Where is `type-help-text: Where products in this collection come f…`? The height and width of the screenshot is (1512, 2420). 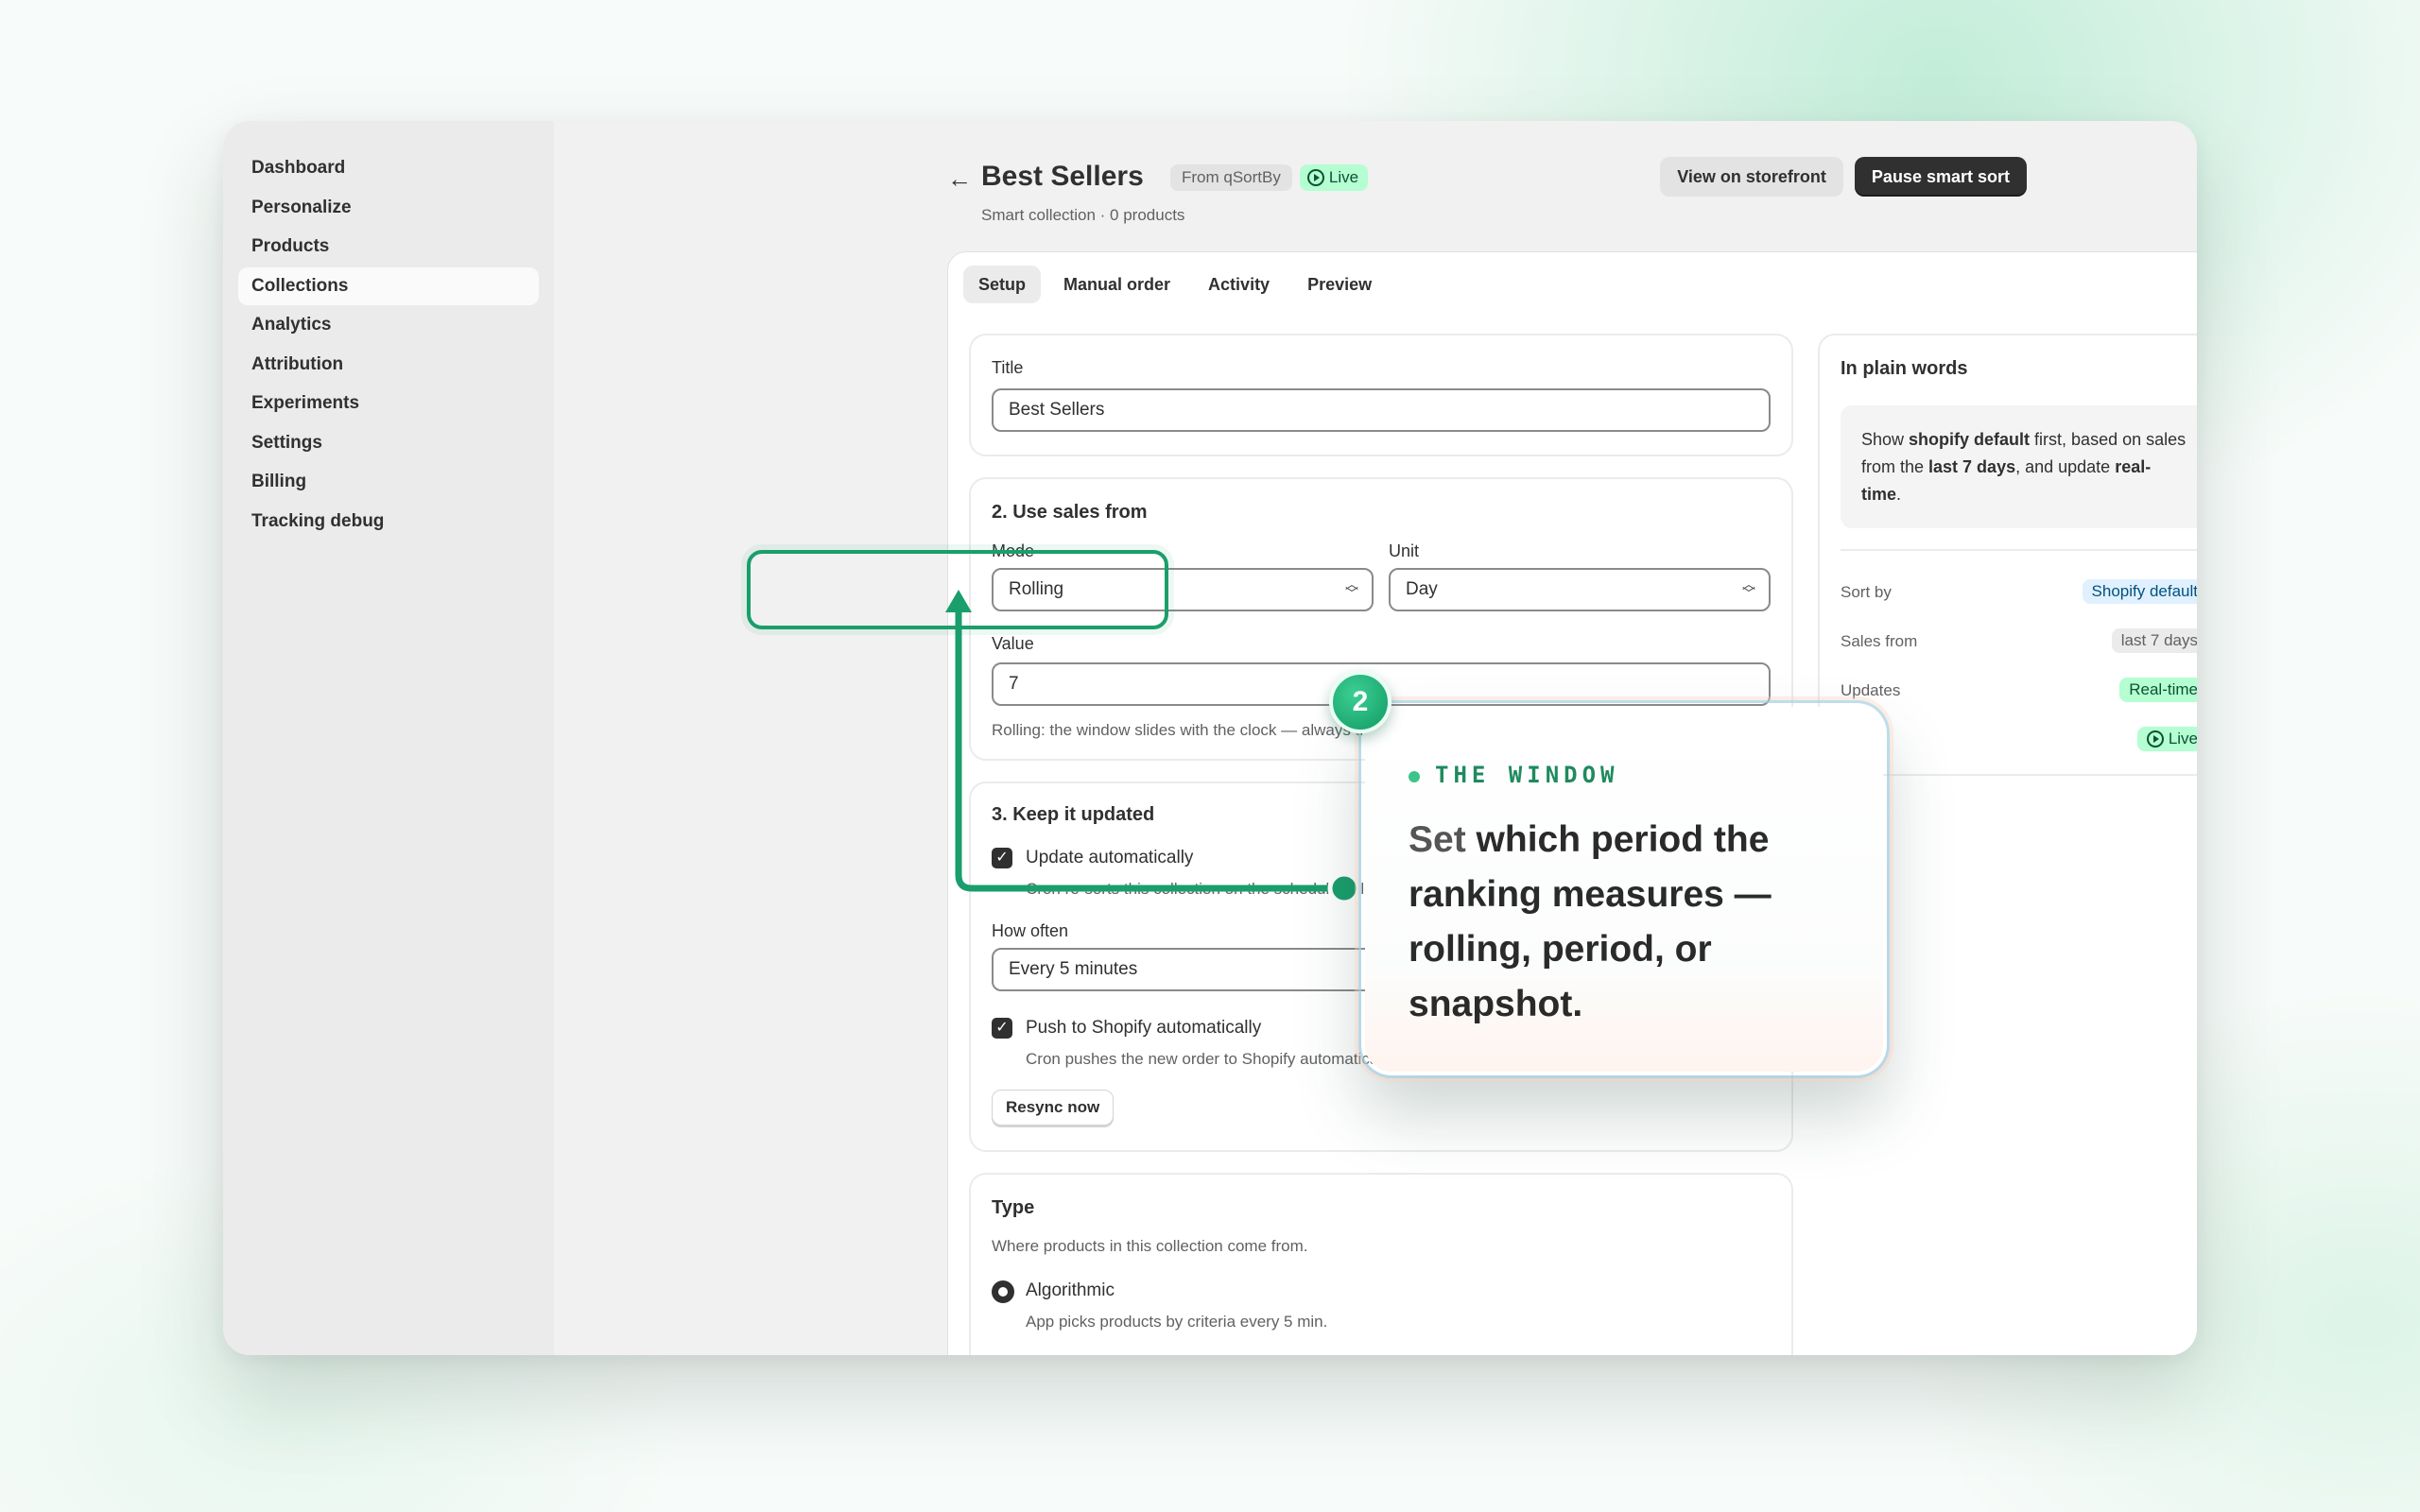
type-help-text: Where products in this collection come f… is located at coordinates (1150, 1246).